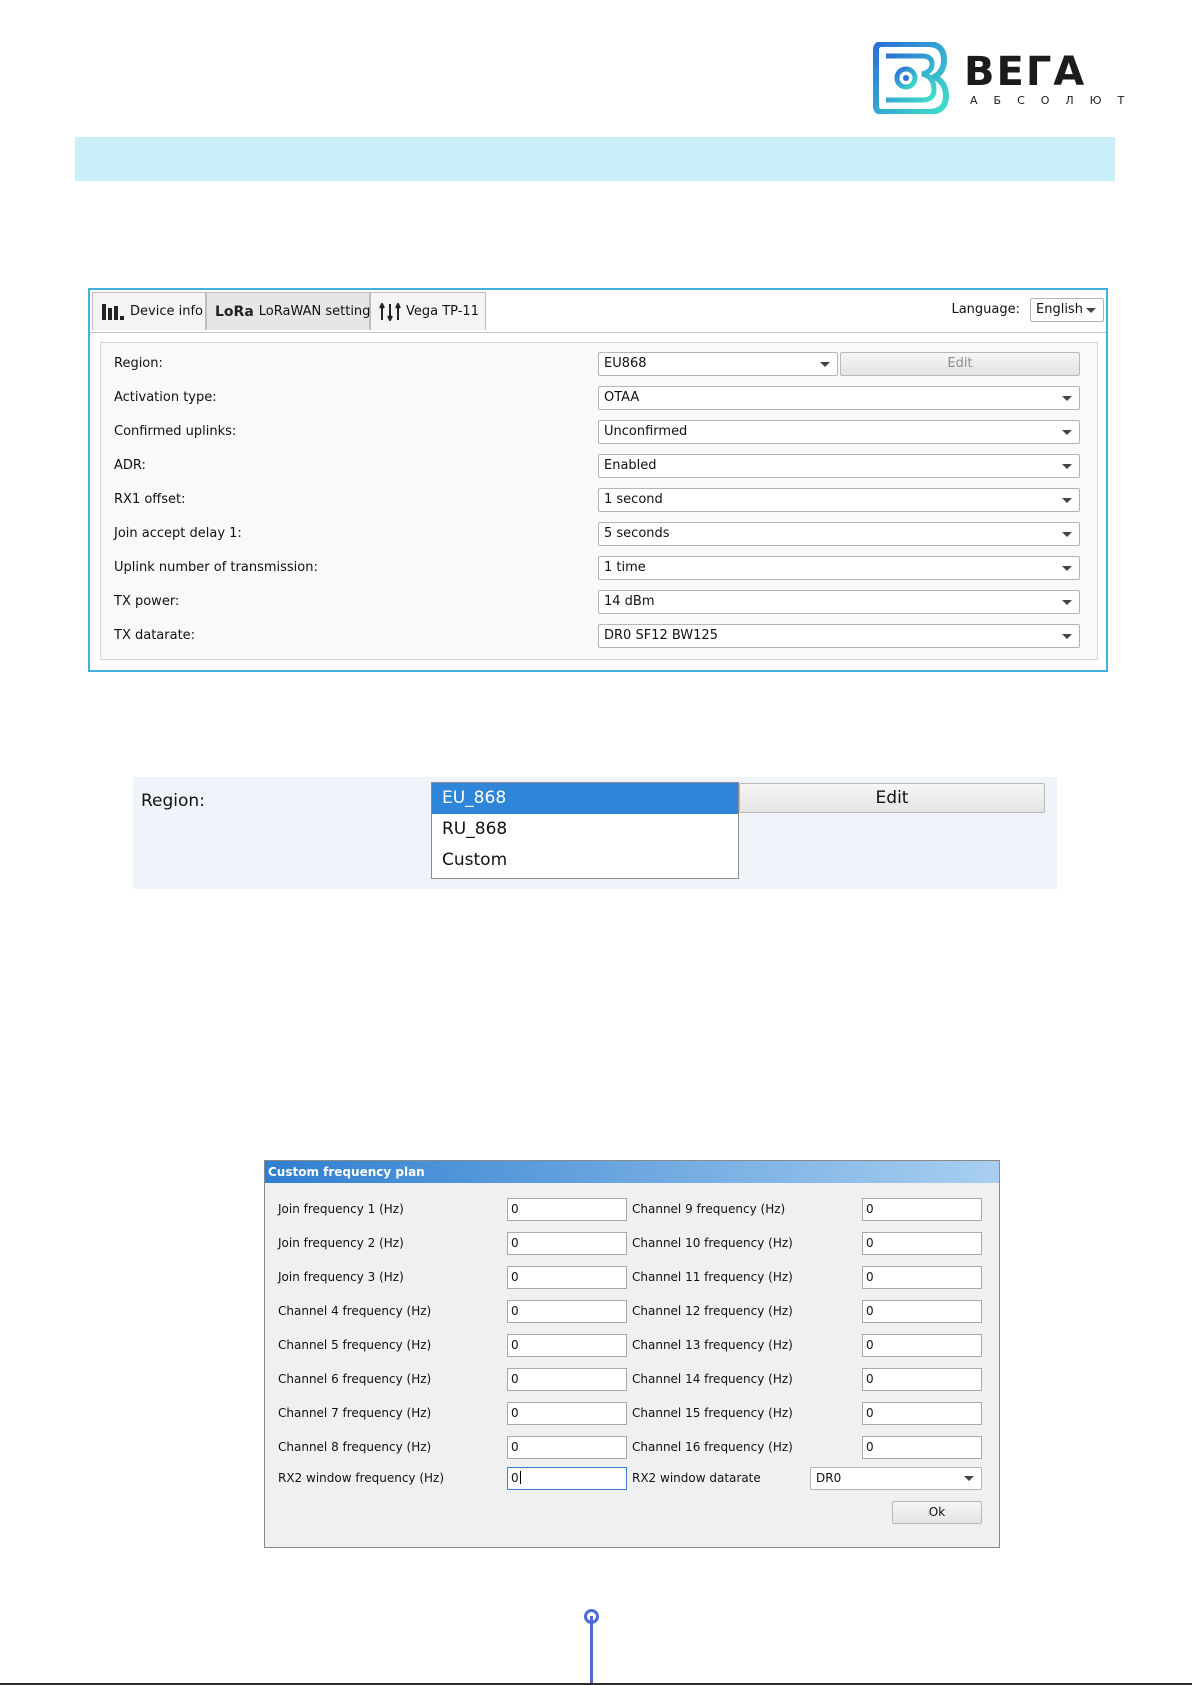 The width and height of the screenshot is (1192, 1685). I want to click on sliders-icon, so click(390, 311).